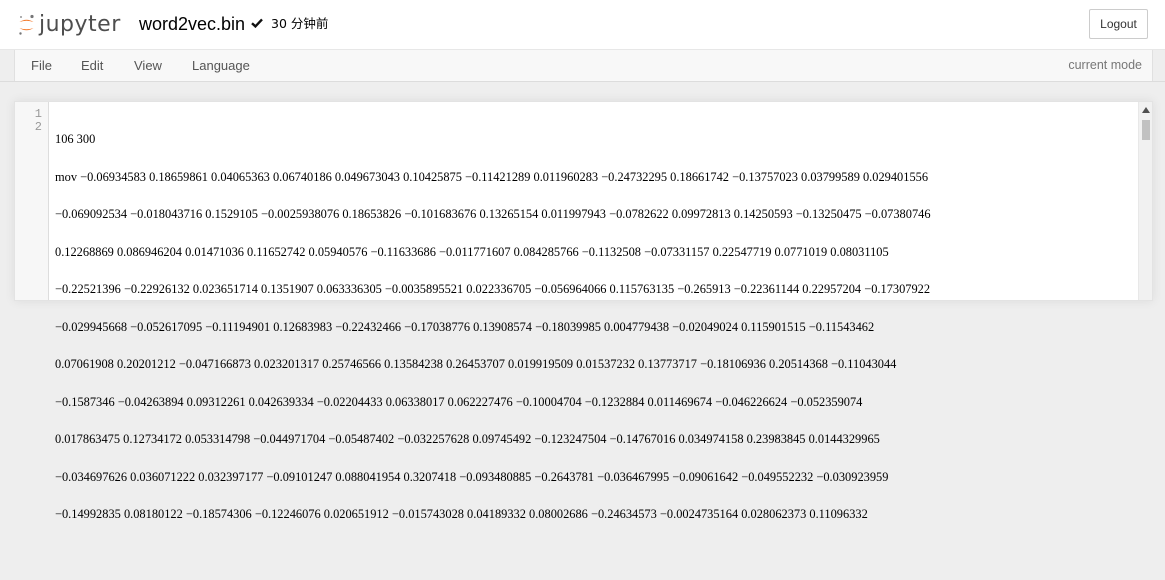 This screenshot has height=580, width=1165. I want to click on line-number: 2, so click(38, 126).